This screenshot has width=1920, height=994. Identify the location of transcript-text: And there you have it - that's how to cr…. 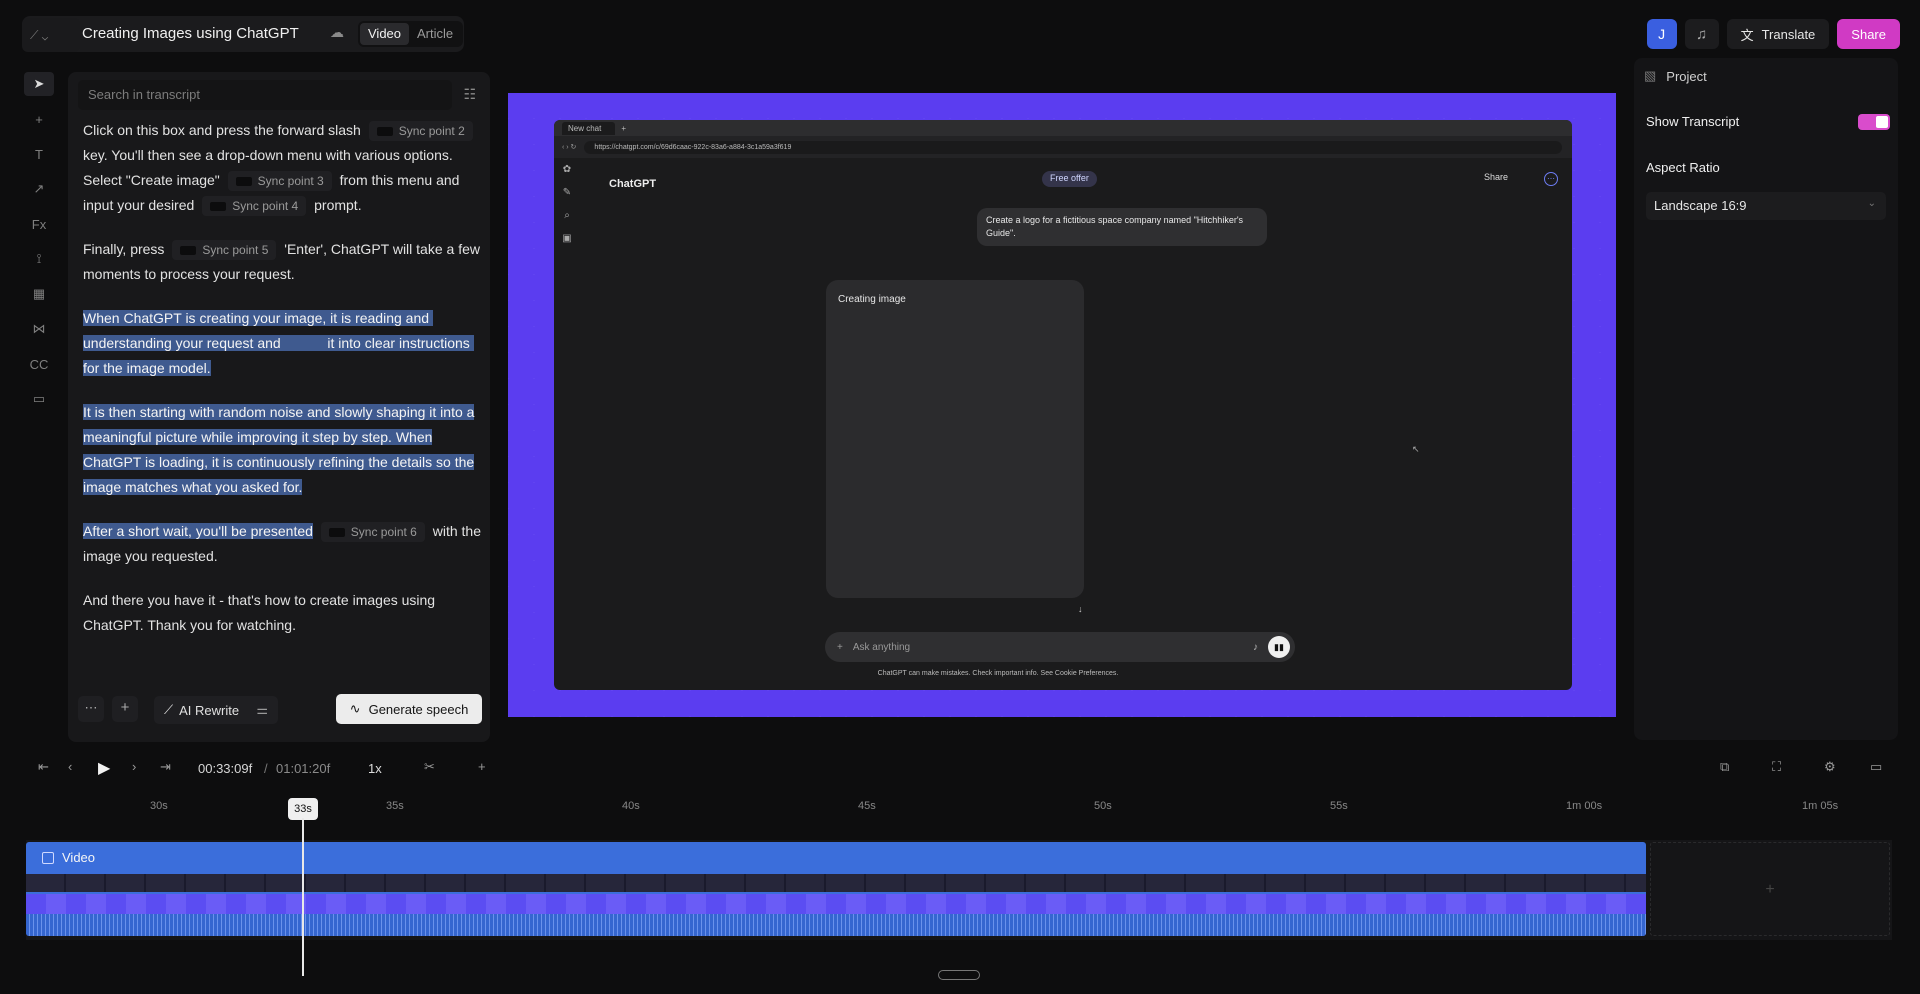
(259, 612).